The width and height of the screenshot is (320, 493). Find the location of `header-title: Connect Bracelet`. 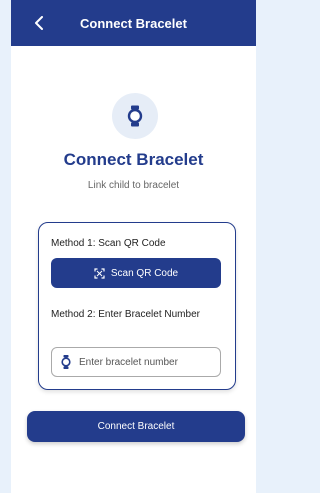

header-title: Connect Bracelet is located at coordinates (133, 23).